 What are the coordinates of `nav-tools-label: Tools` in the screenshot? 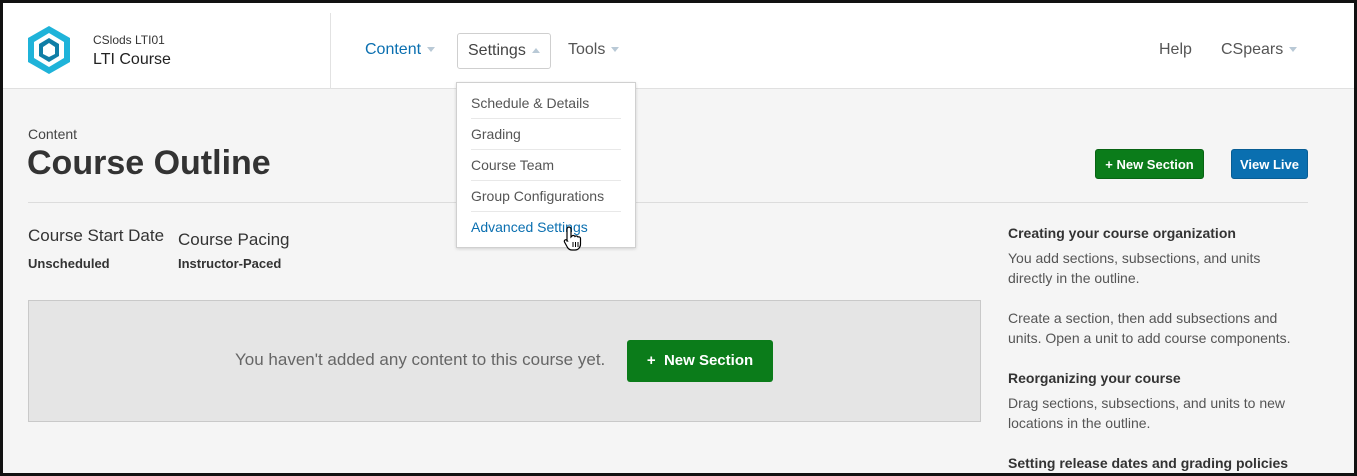 It's located at (587, 49).